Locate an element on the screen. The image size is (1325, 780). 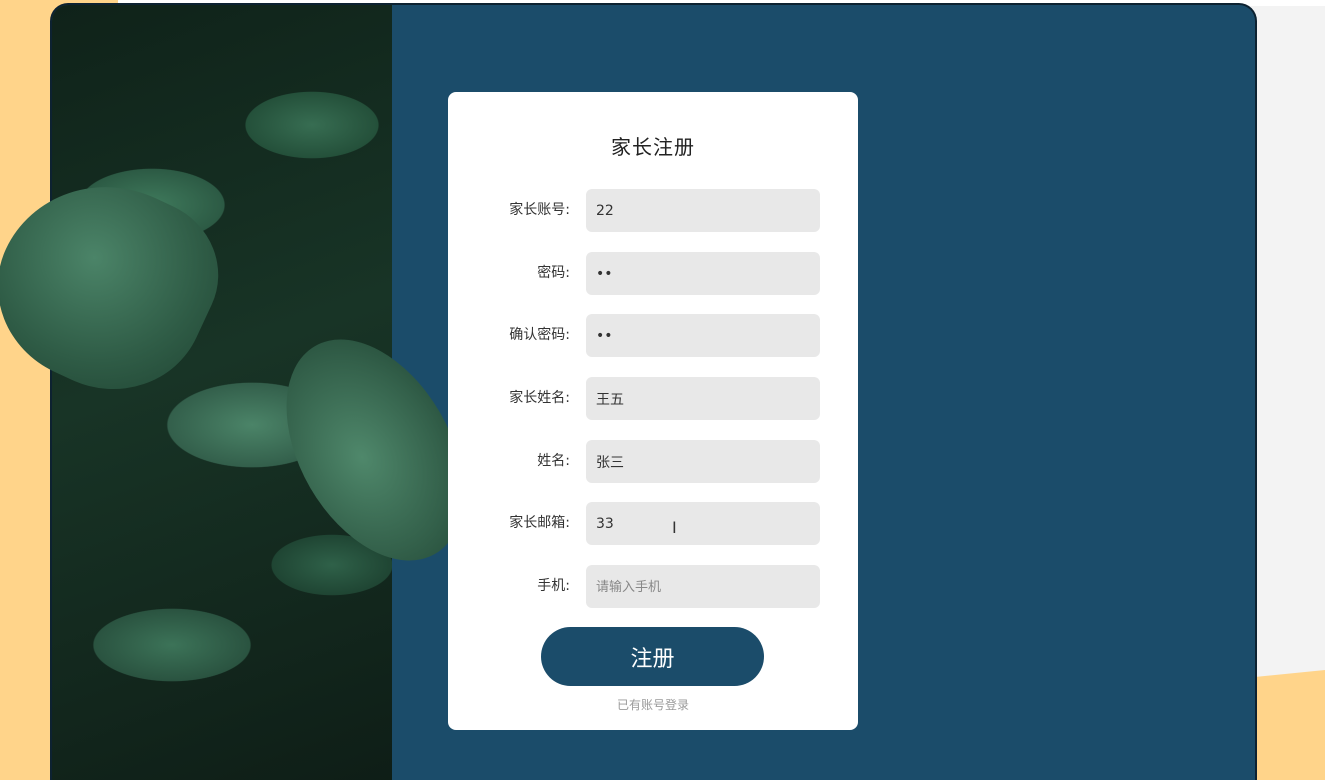
field-label: 家长账号: is located at coordinates (539, 210).